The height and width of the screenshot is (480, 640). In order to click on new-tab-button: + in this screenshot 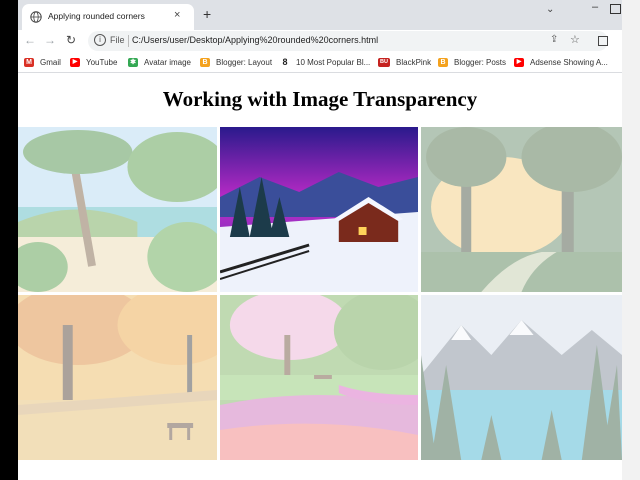, I will do `click(207, 14)`.